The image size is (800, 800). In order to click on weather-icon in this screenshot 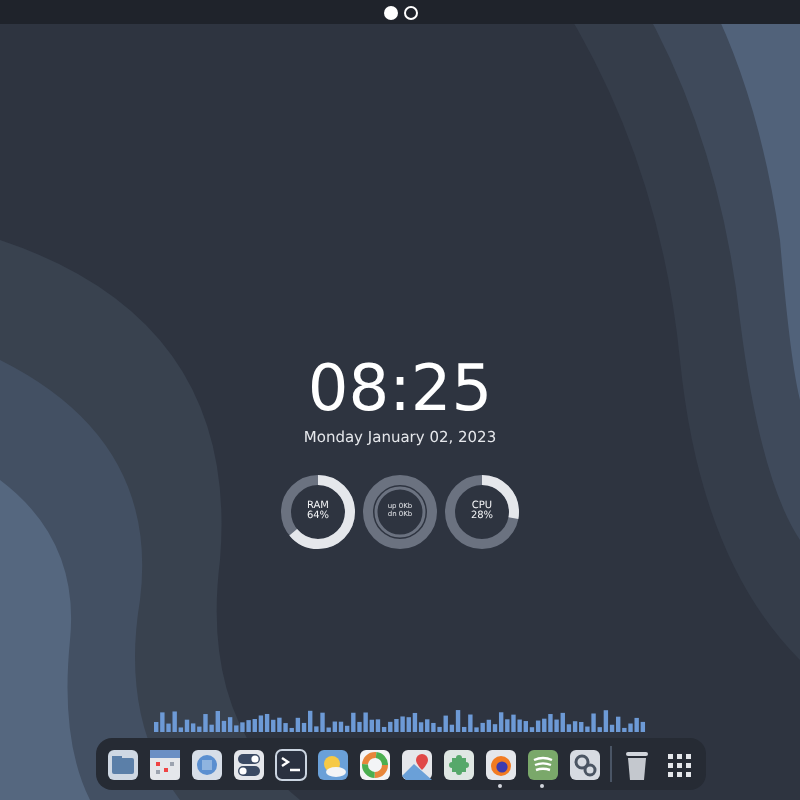, I will do `click(332, 764)`.